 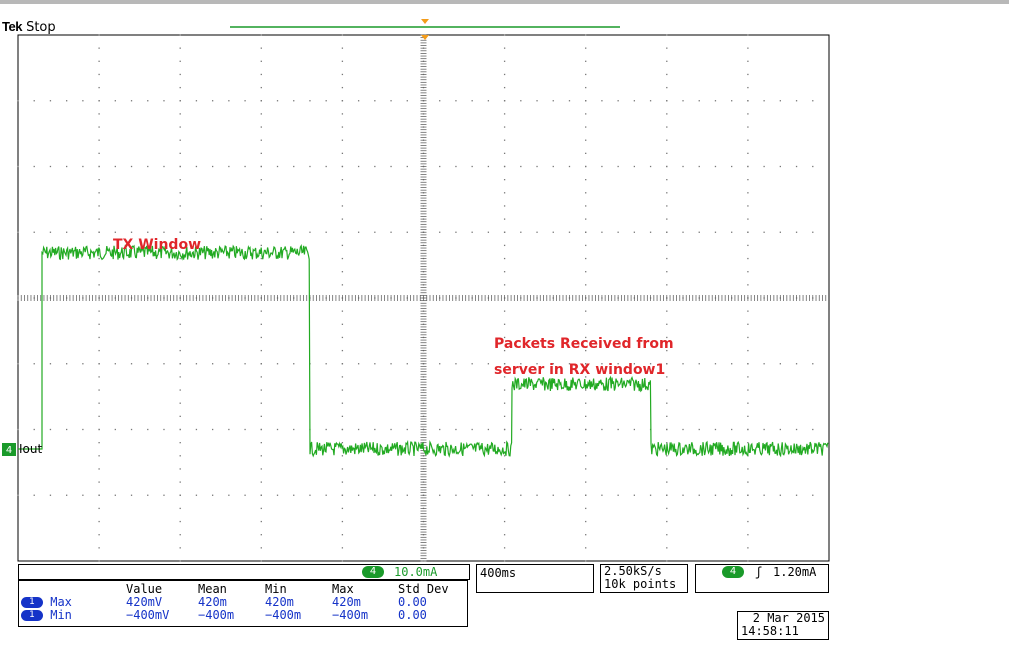 What do you see at coordinates (373, 572) in the screenshot?
I see `channel-4-badge: 4` at bounding box center [373, 572].